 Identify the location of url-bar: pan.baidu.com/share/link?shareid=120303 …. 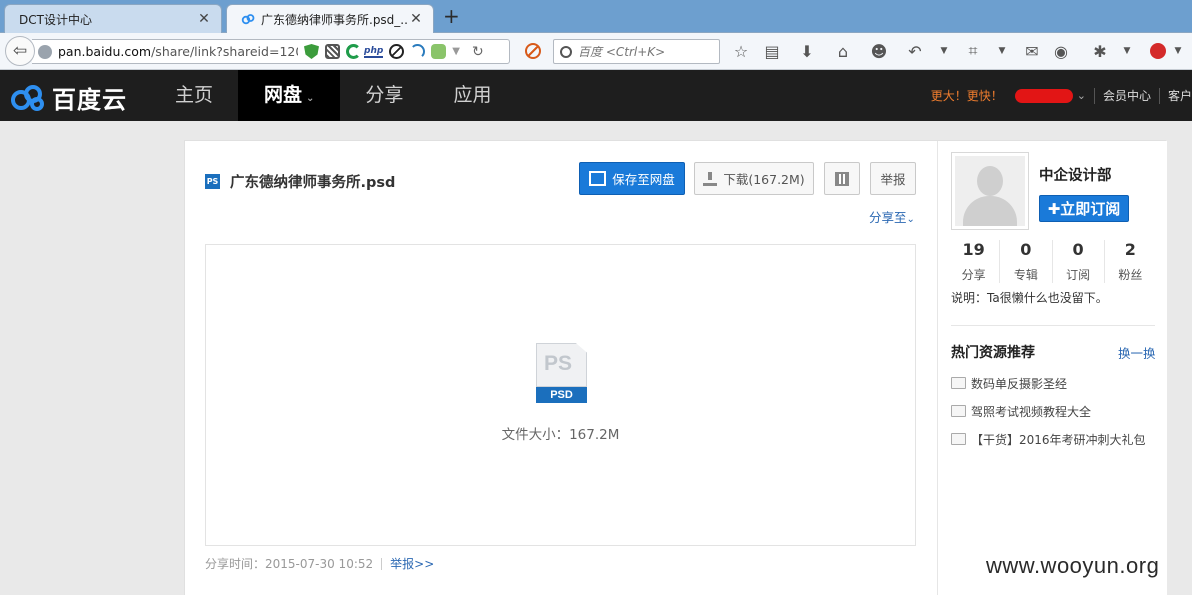
(271, 51).